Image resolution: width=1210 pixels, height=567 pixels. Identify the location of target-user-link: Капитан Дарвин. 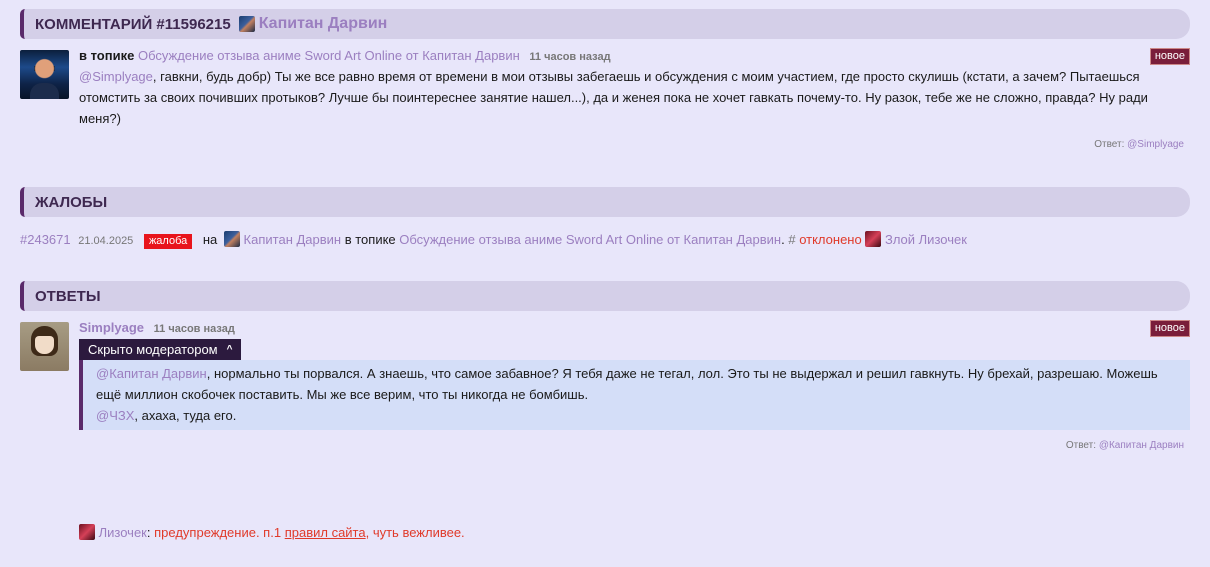
(293, 239).